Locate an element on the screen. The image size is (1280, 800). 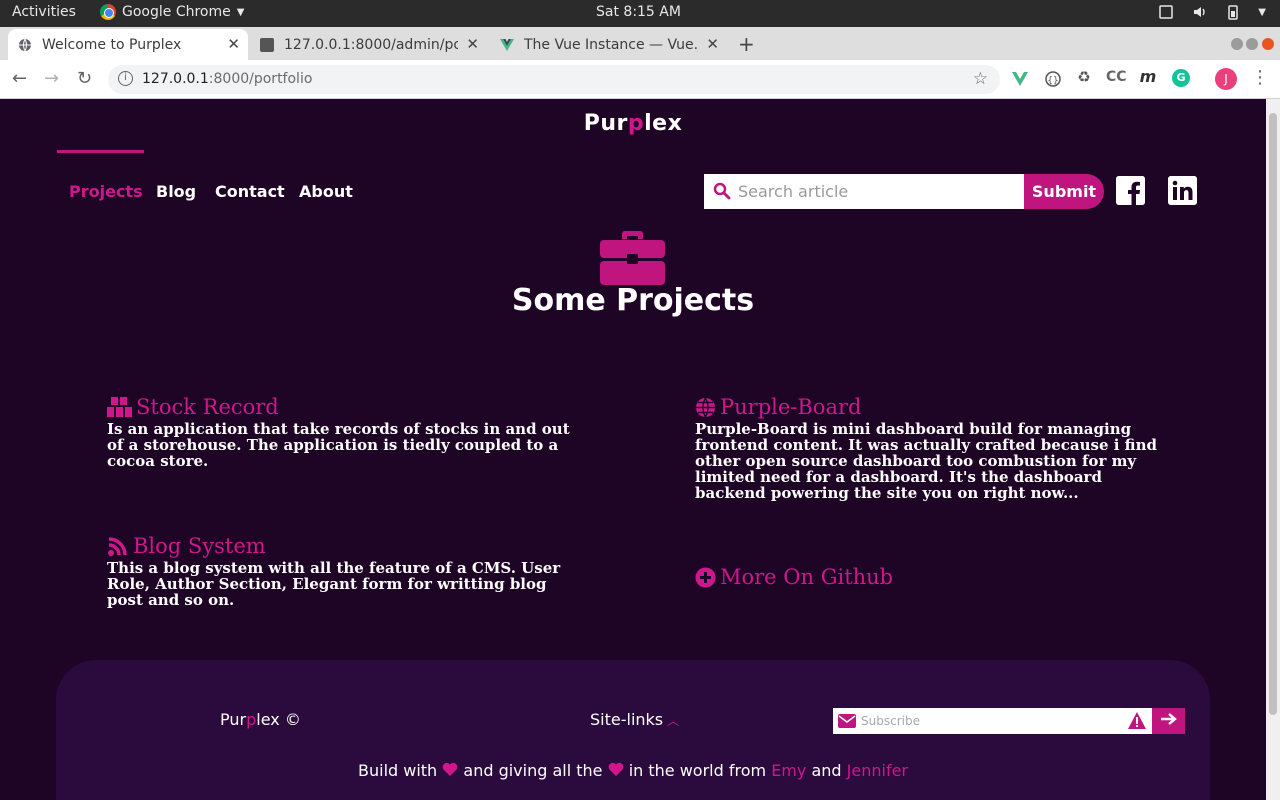
linkedin-icon is located at coordinates (1182, 190).